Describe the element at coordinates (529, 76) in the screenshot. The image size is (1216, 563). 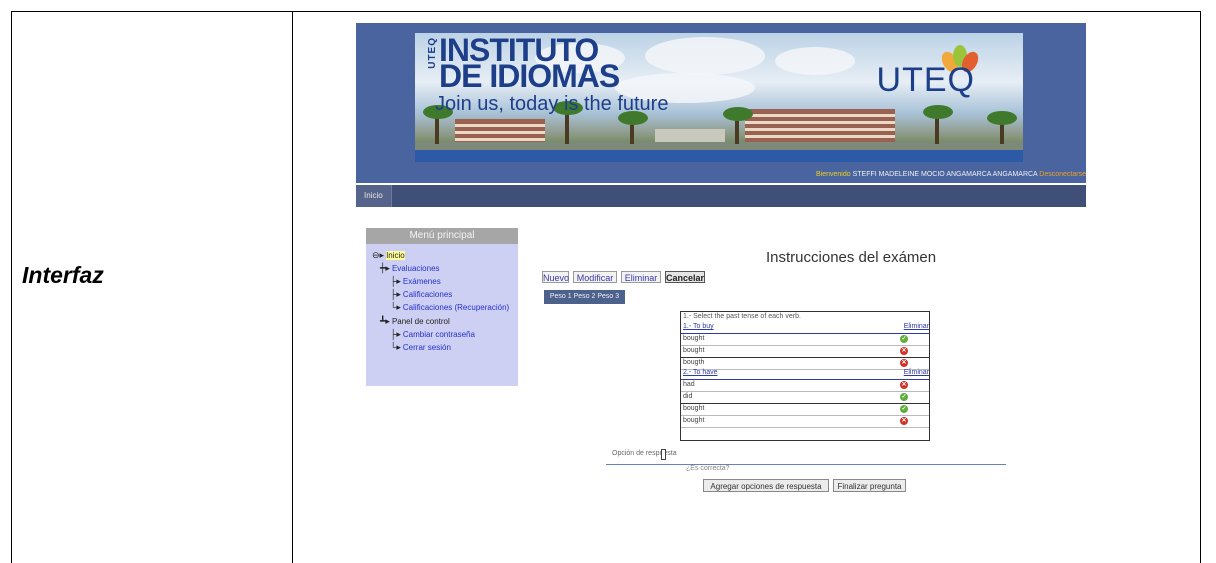
I see `brand-title-line2: DE IDIOMAS` at that location.